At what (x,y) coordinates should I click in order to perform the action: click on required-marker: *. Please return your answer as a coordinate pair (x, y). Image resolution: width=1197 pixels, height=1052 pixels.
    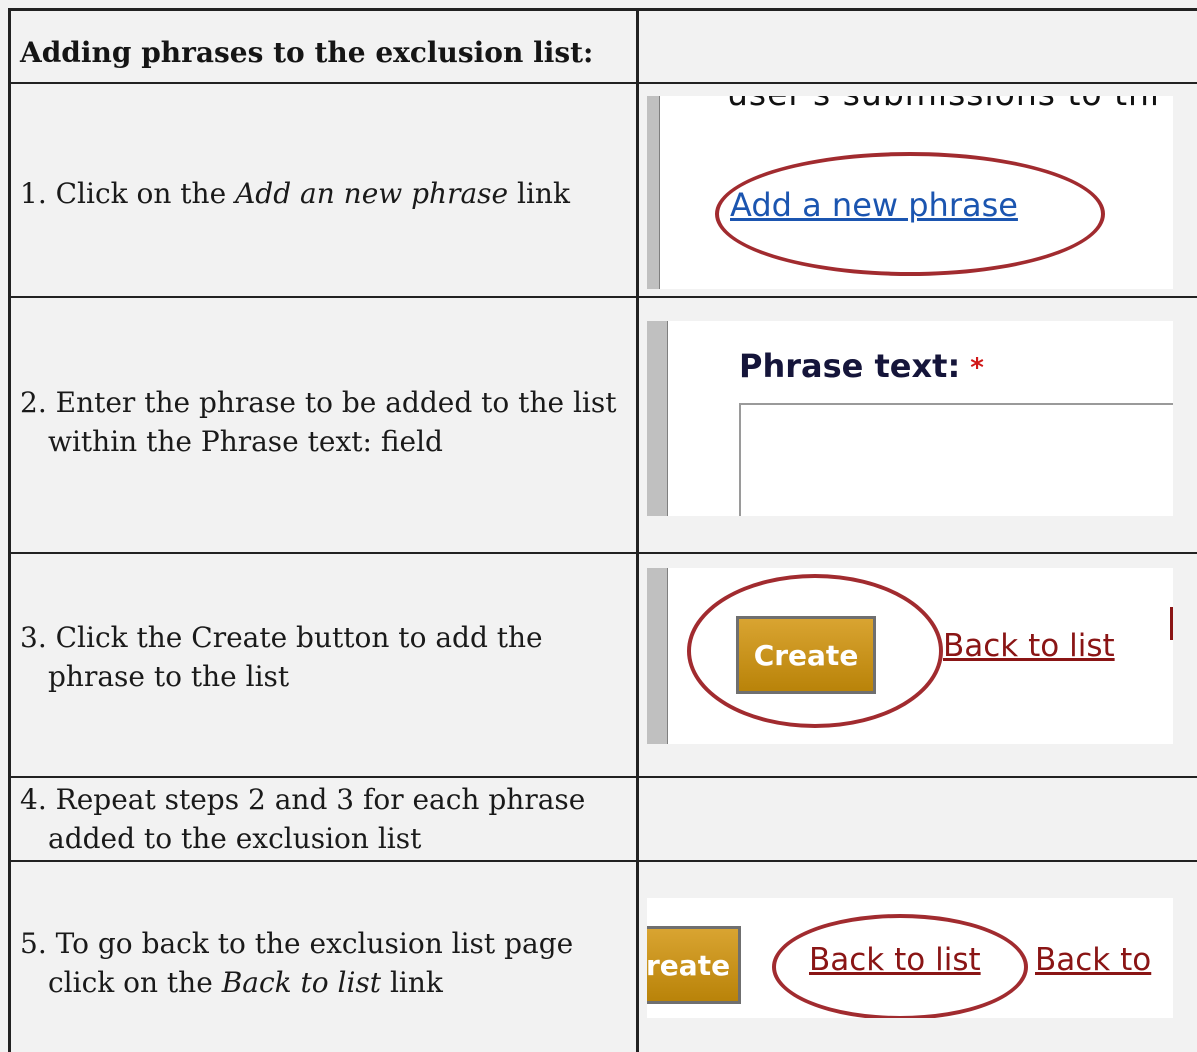
    Looking at the image, I should click on (977, 368).